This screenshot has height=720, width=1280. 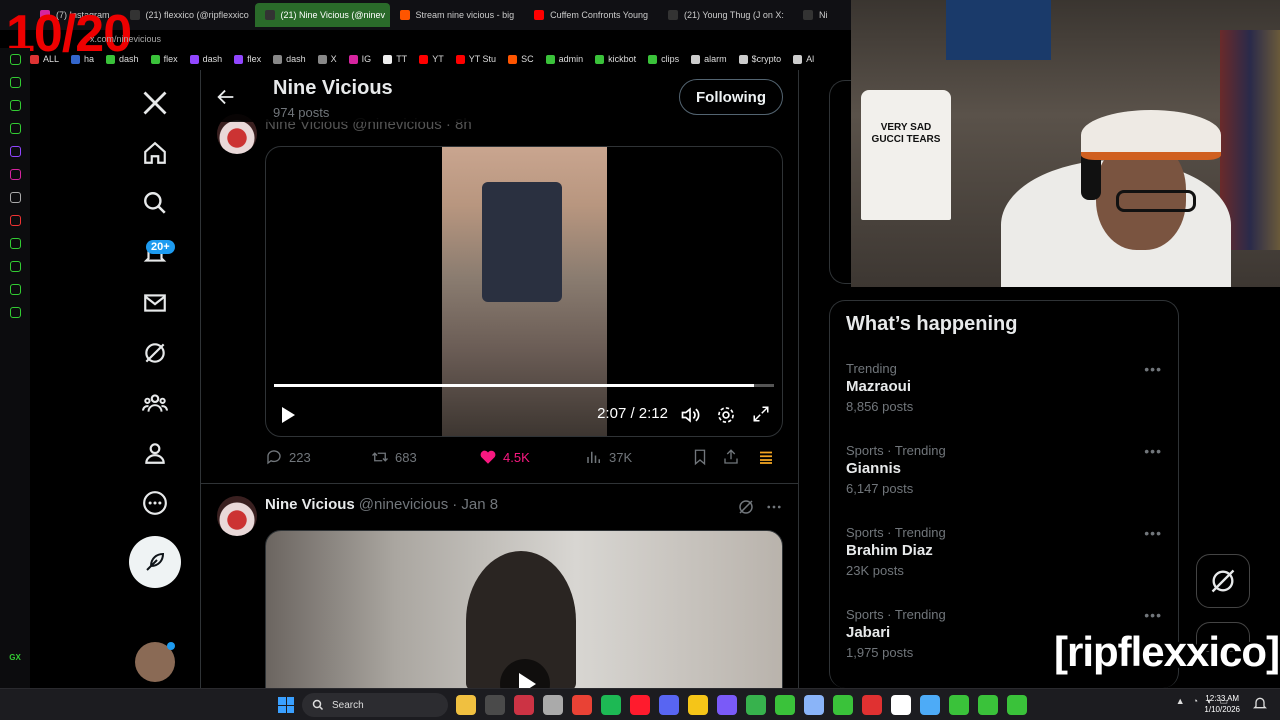 I want to click on communities-icon, so click(x=155, y=403).